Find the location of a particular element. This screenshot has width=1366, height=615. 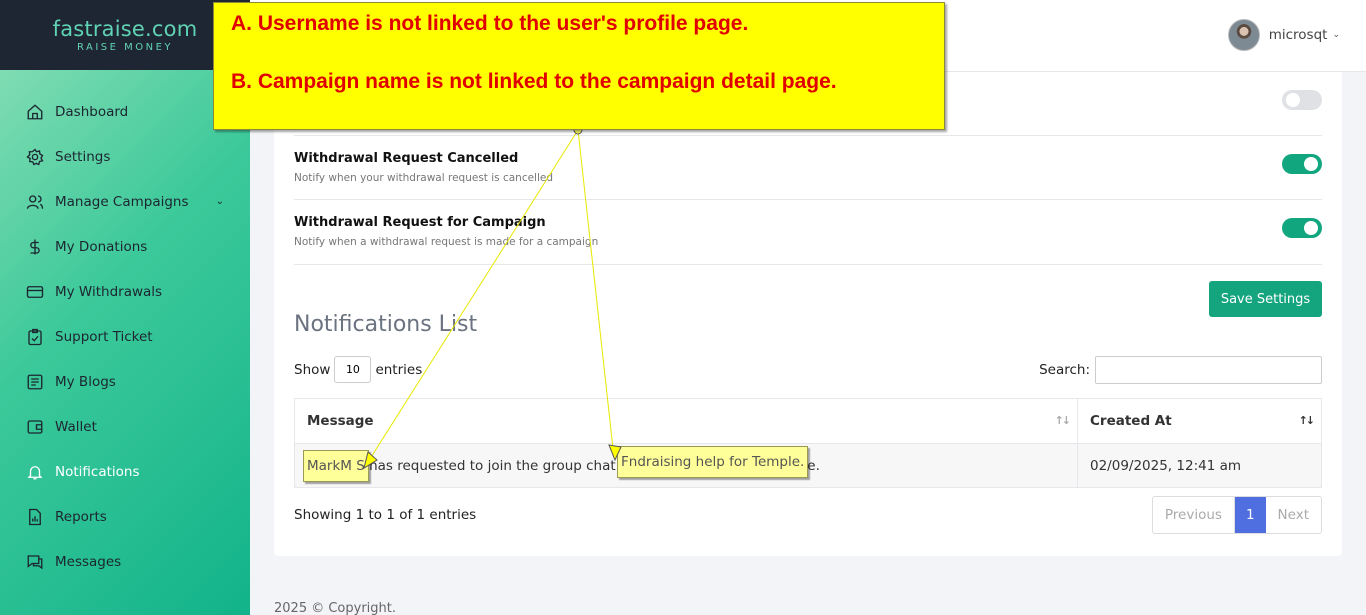

pagination: Previous 1 Next is located at coordinates (1236, 515).